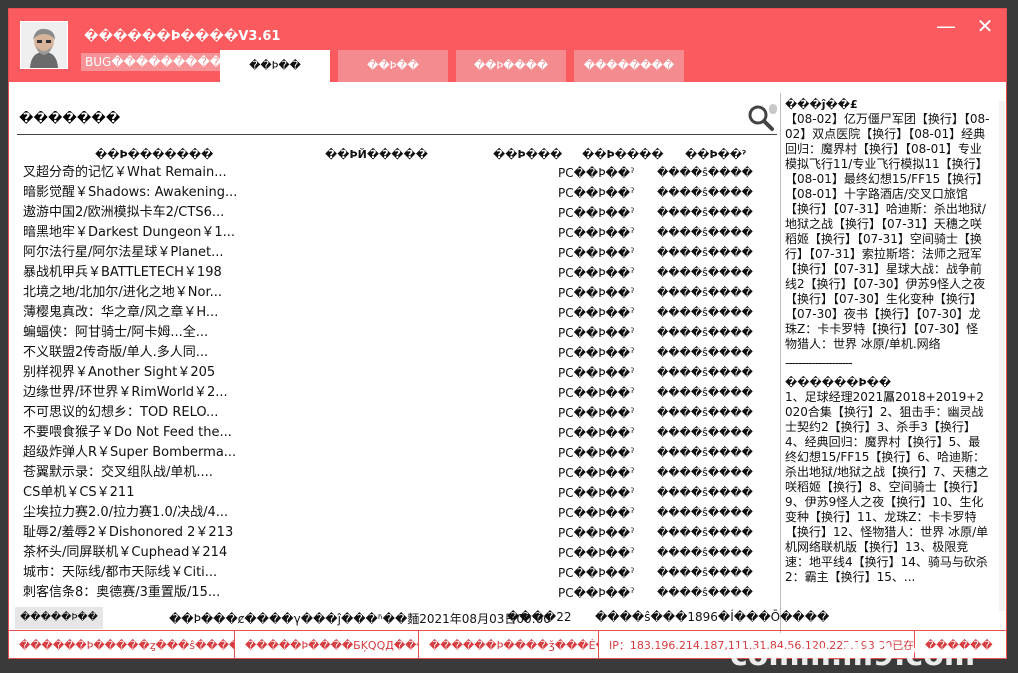 This screenshot has width=1018, height=673. I want to click on table-row: 不可思议的幻想乡：TOD RELO... PC��Þ��ˀ ����ŝ����, so click(393, 413).